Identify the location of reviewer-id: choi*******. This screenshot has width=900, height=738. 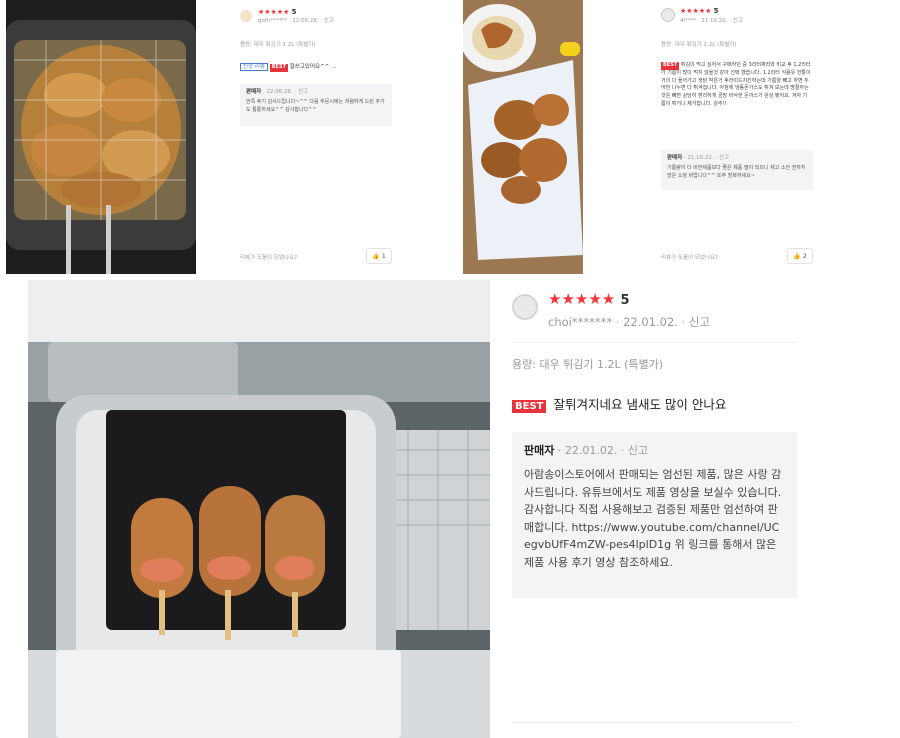
(580, 322).